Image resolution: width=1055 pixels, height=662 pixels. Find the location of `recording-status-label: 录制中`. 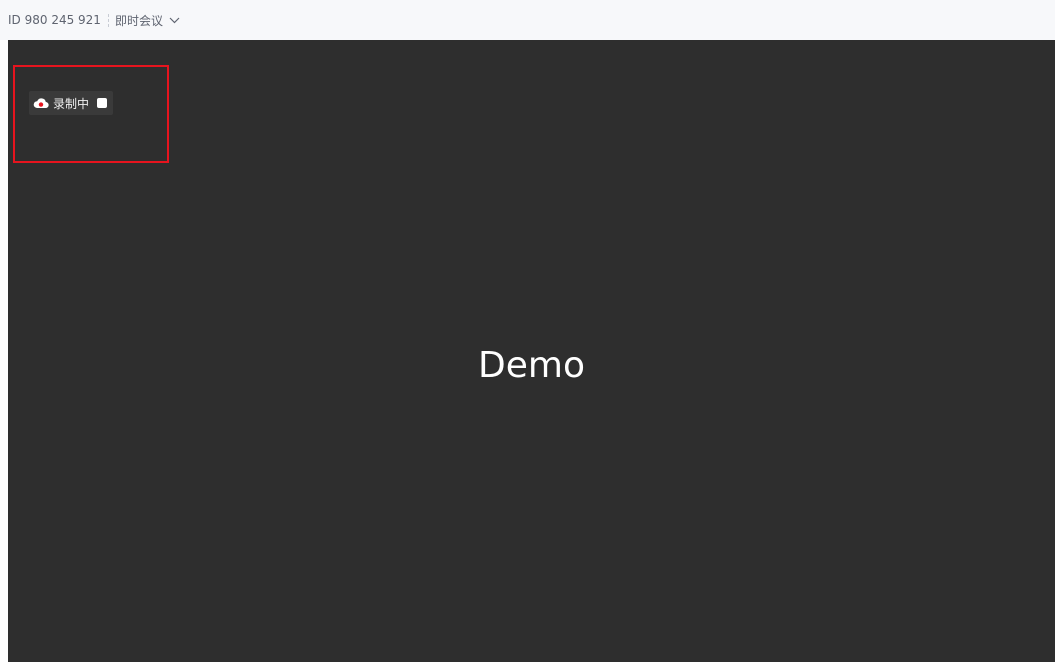

recording-status-label: 录制中 is located at coordinates (71, 103).